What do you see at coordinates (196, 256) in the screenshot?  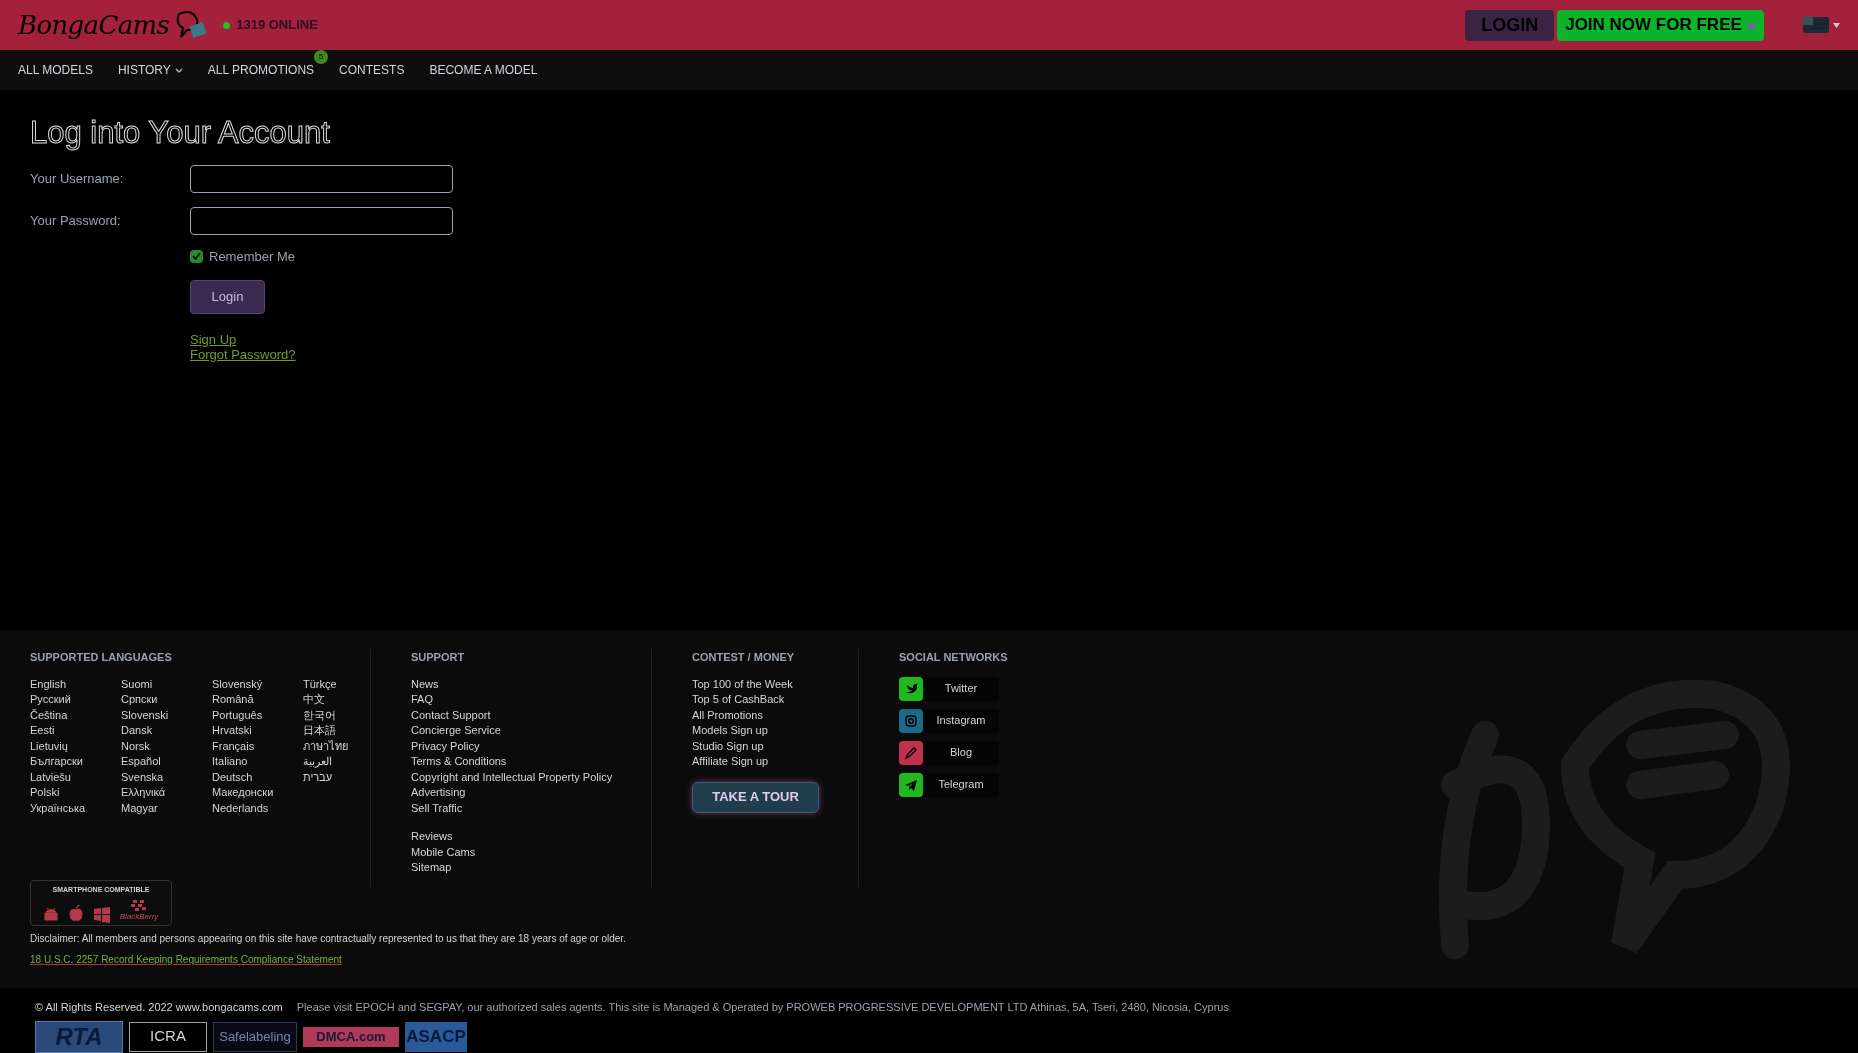 I see `remember-checkbox` at bounding box center [196, 256].